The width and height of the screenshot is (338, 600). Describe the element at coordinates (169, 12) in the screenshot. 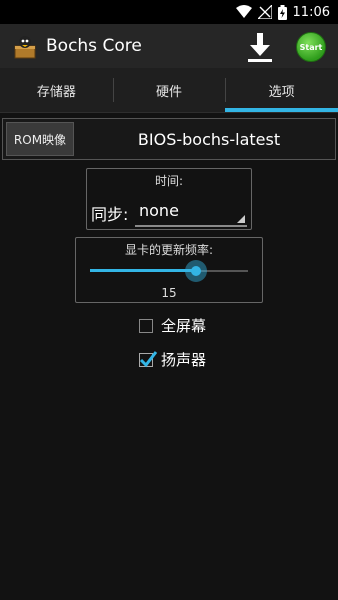

I see `status-bar: 11:06` at that location.